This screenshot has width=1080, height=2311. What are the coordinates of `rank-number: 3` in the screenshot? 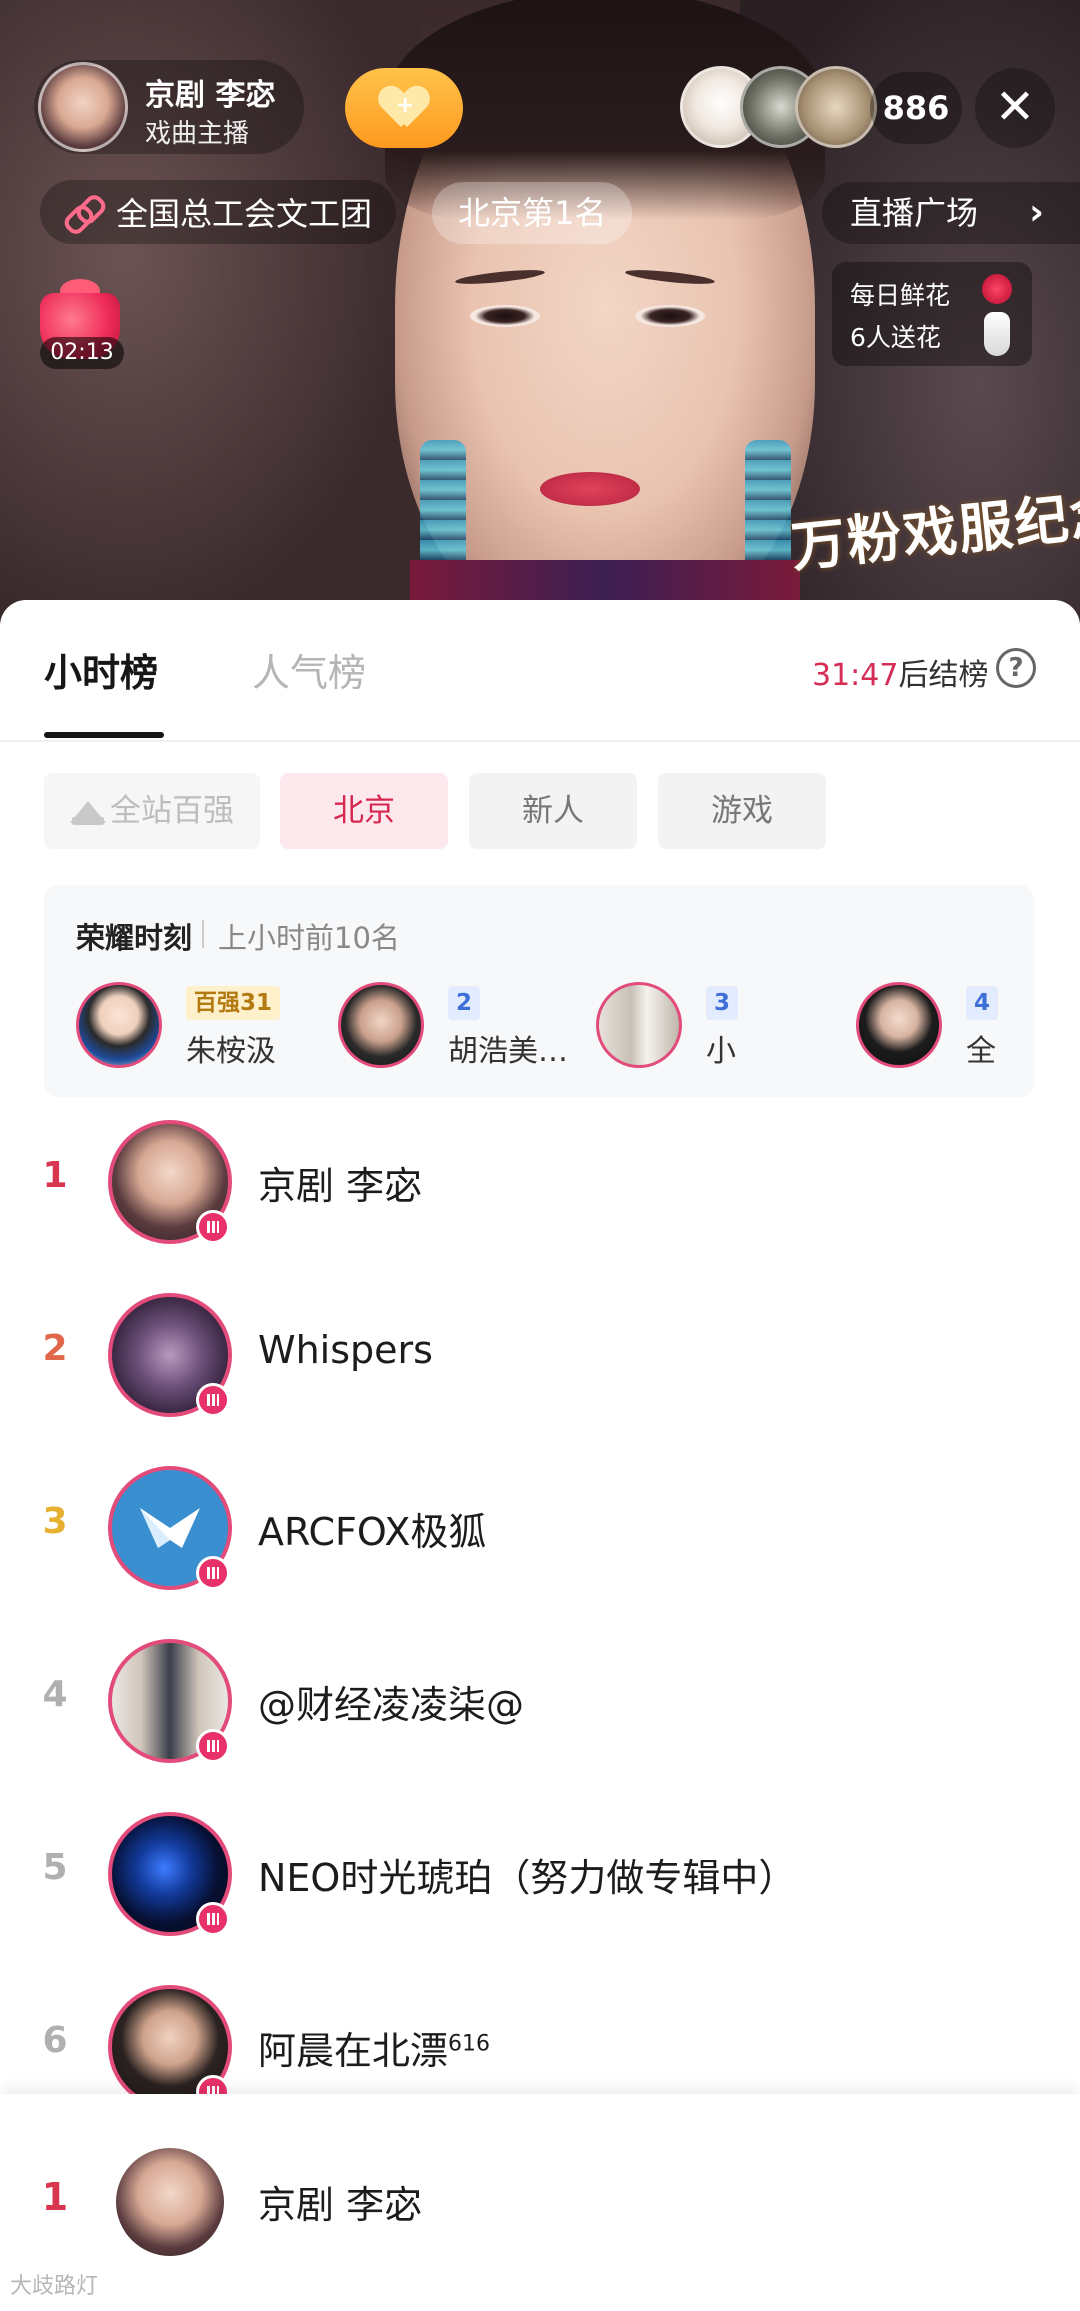 It's located at (55, 1521).